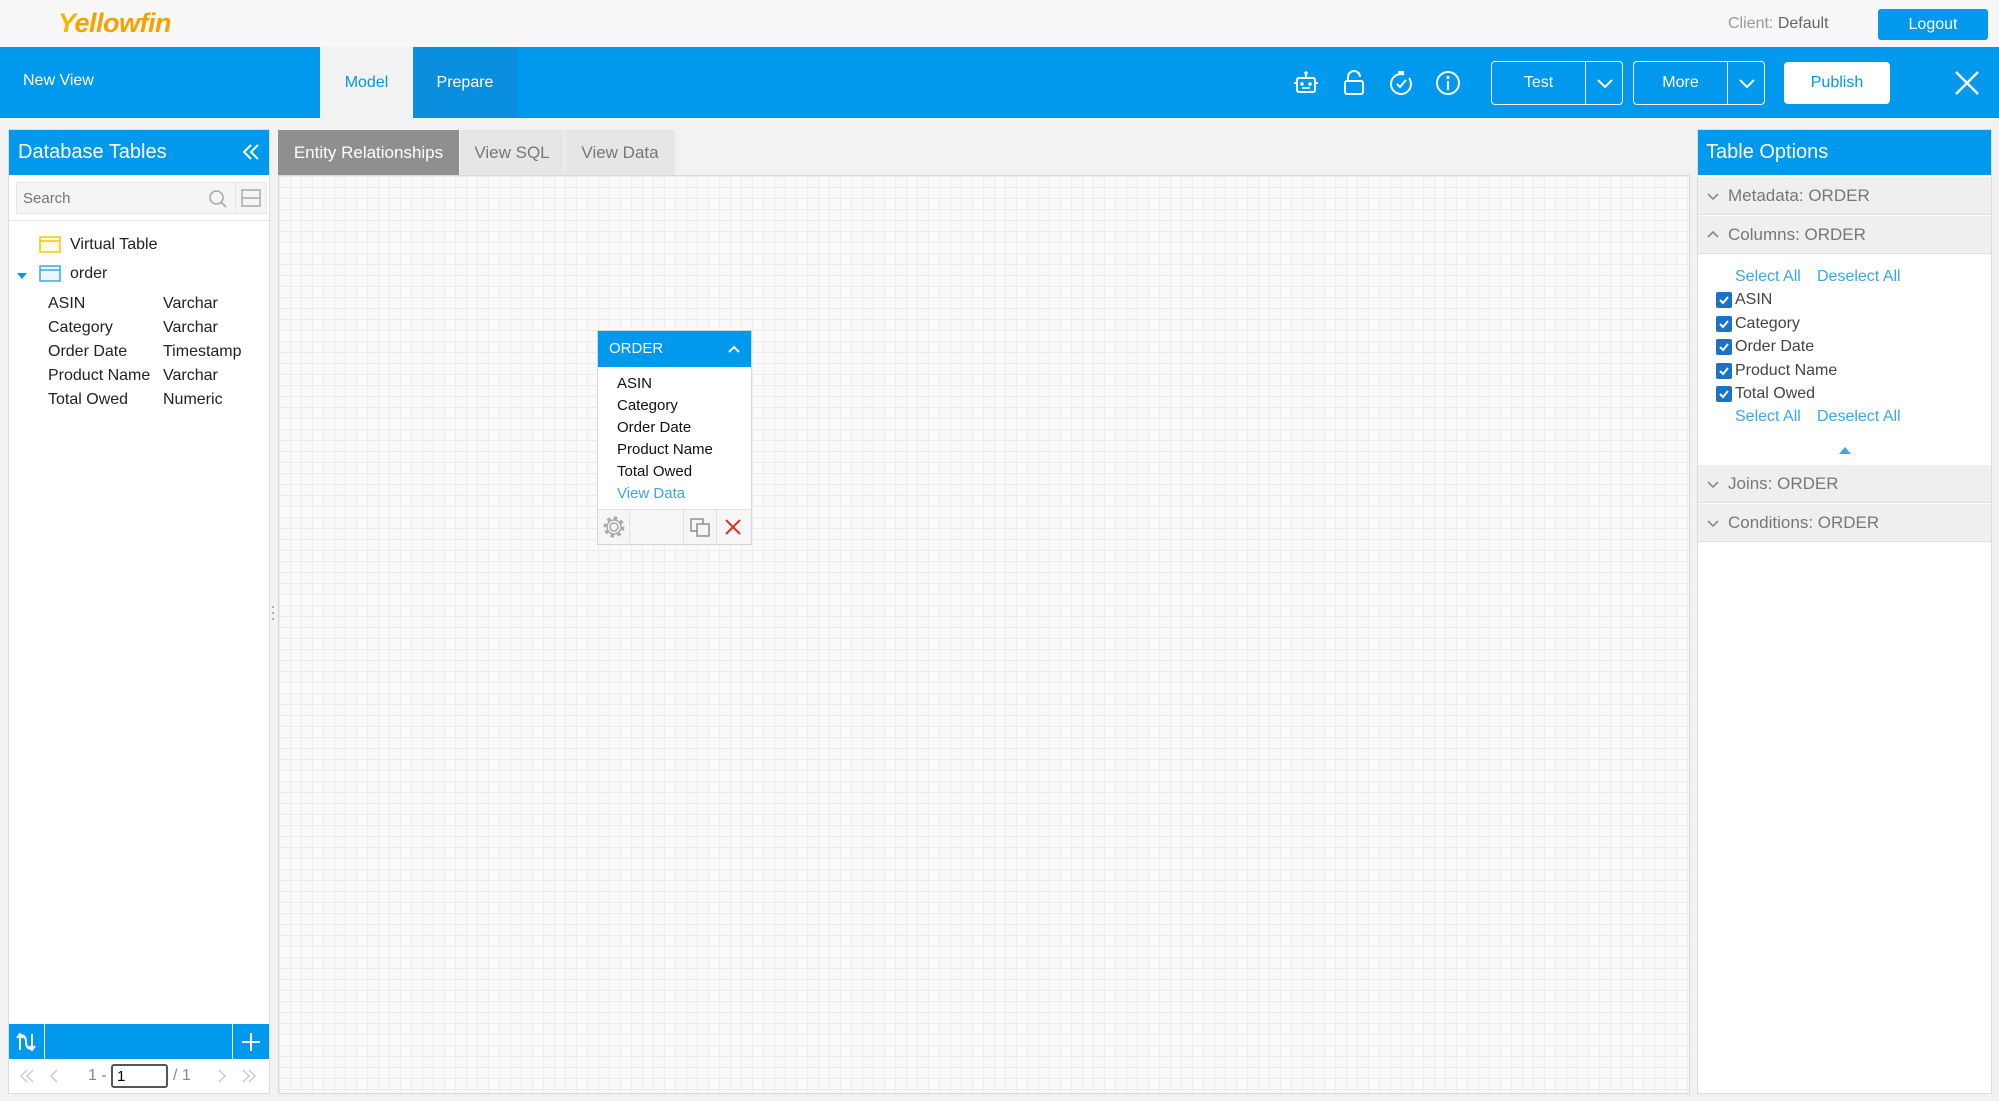 Image resolution: width=1999 pixels, height=1101 pixels. Describe the element at coordinates (222, 1076) in the screenshot. I see `next-page-icon` at that location.